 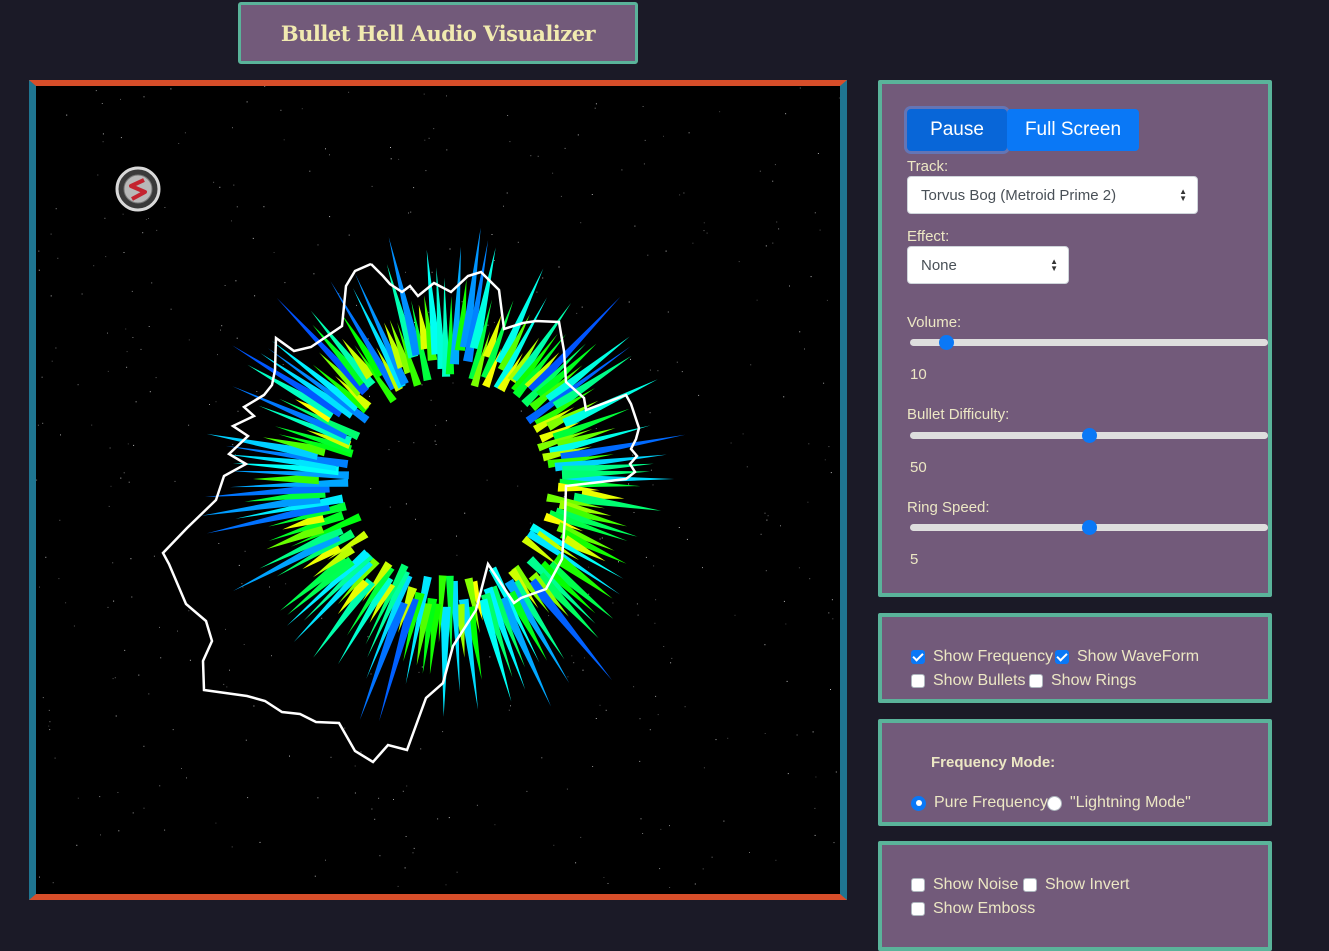 What do you see at coordinates (1073, 130) in the screenshot?
I see `fullscreen-button: Full Screen` at bounding box center [1073, 130].